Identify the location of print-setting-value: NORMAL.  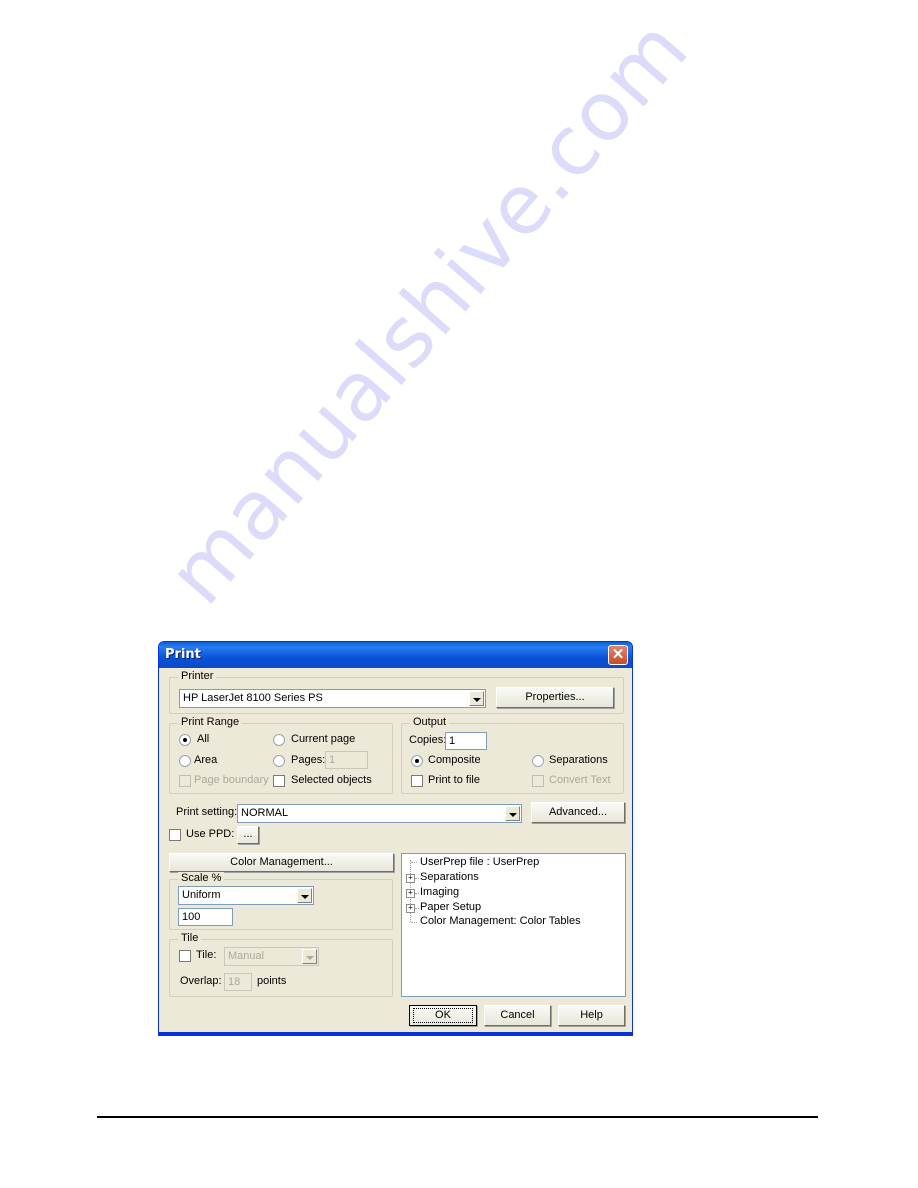
(265, 813).